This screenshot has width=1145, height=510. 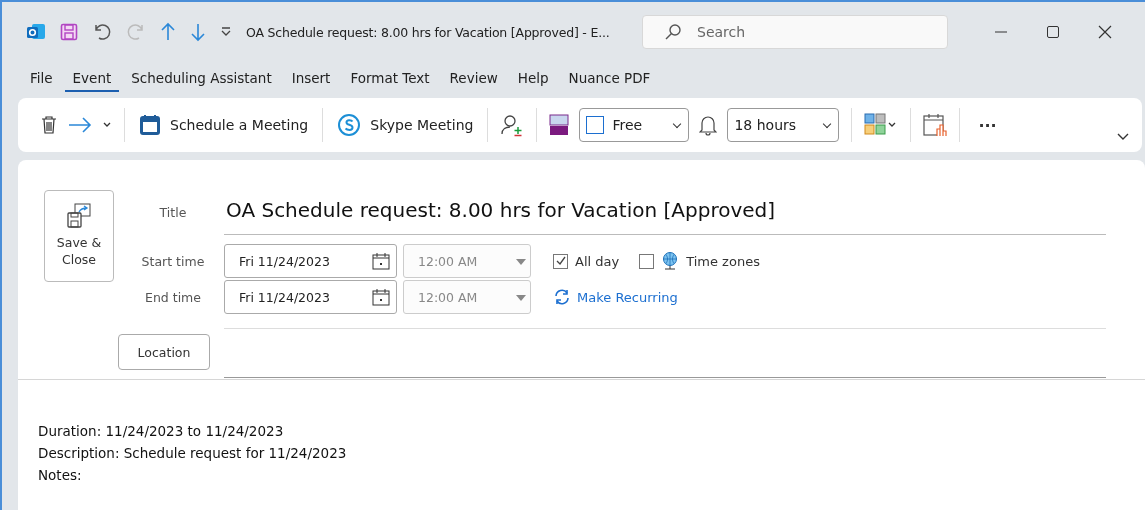 I want to click on up-arrow-icon, so click(x=168, y=32).